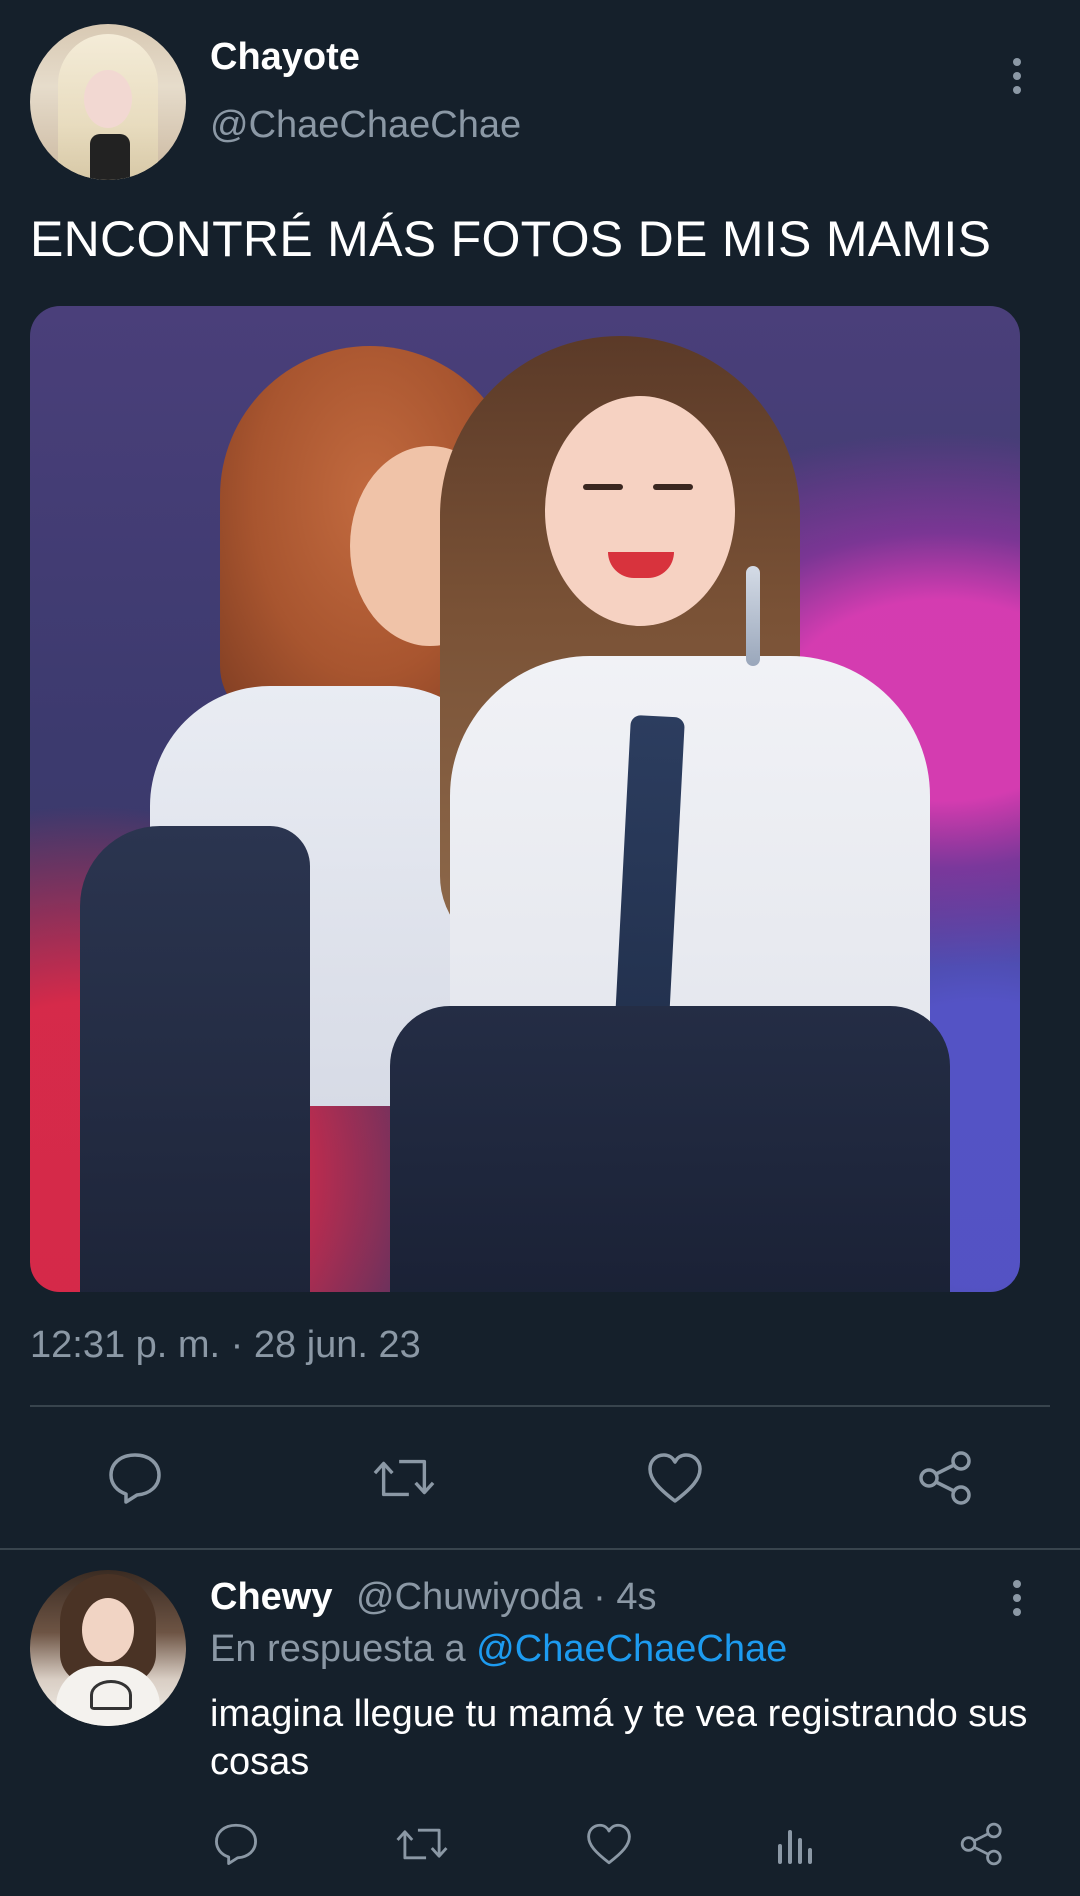  Describe the element at coordinates (108, 102) in the screenshot. I see `author-avatar` at that location.